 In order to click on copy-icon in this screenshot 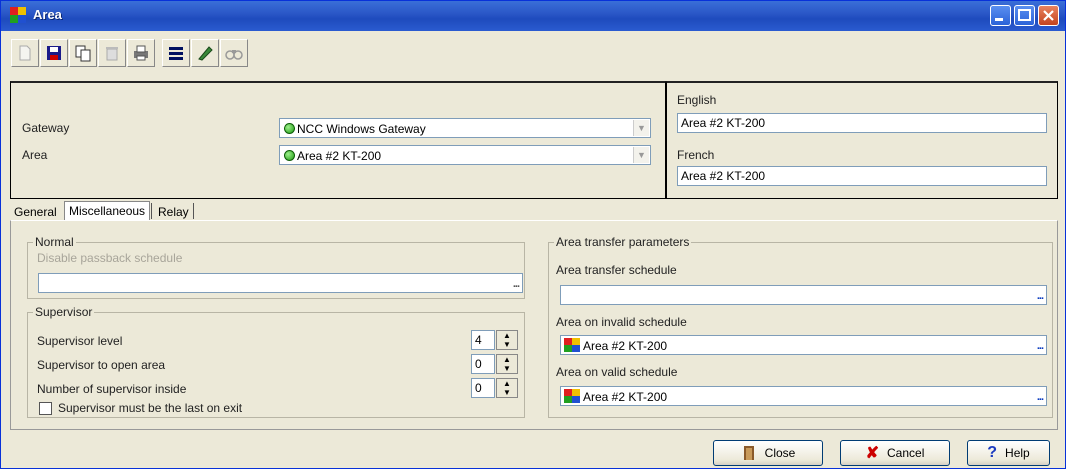, I will do `click(83, 53)`.